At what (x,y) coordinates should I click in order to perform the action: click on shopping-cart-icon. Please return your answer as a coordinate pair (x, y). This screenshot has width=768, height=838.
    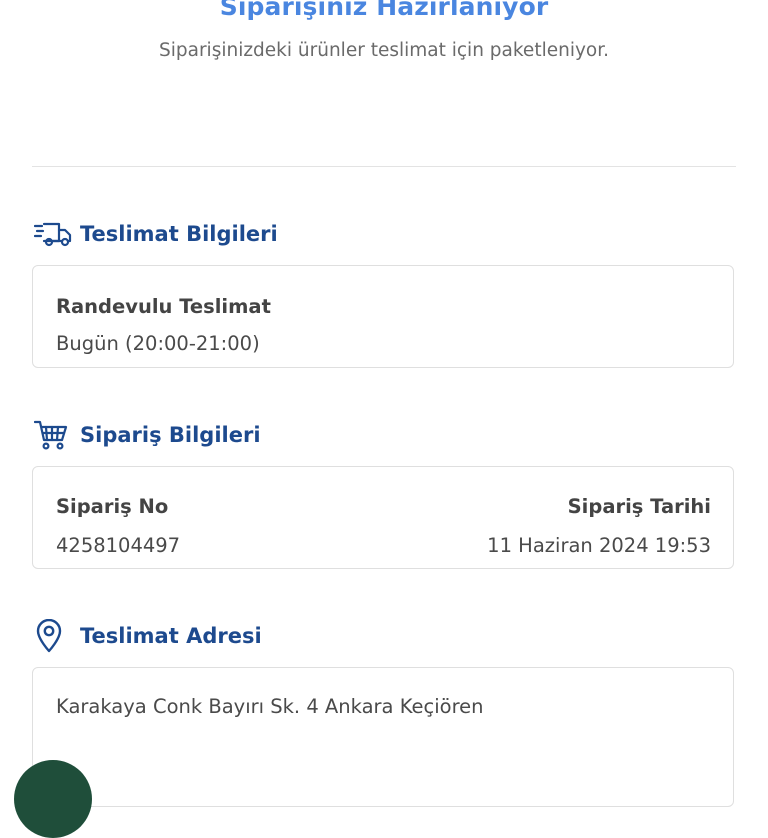
    Looking at the image, I should click on (53, 435).